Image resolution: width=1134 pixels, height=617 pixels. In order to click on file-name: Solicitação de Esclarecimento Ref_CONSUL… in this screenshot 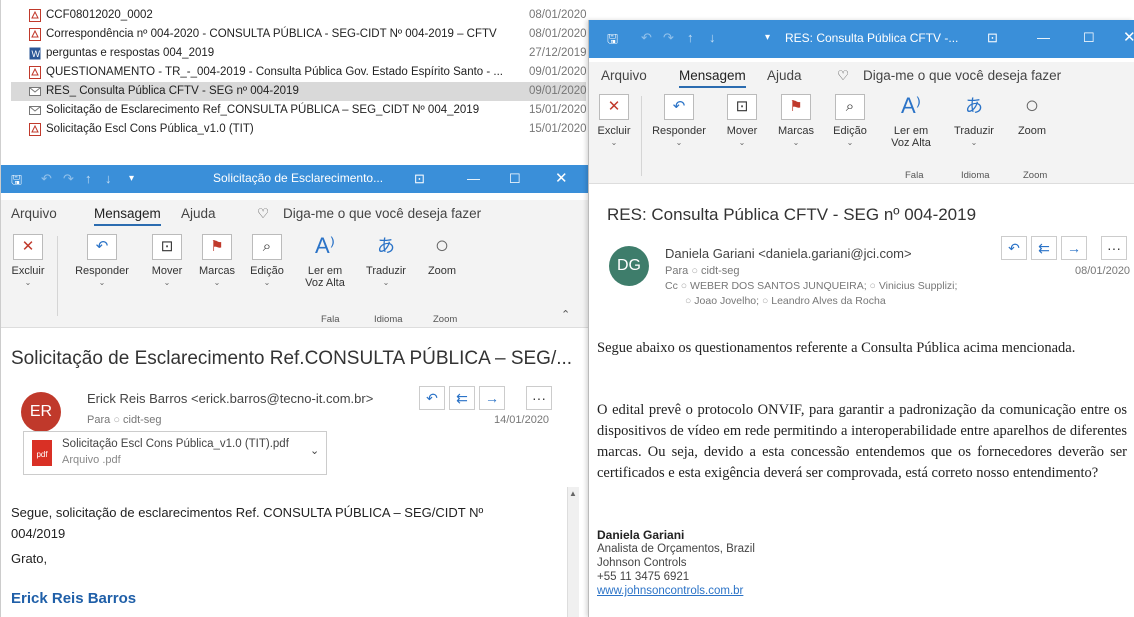, I will do `click(263, 110)`.